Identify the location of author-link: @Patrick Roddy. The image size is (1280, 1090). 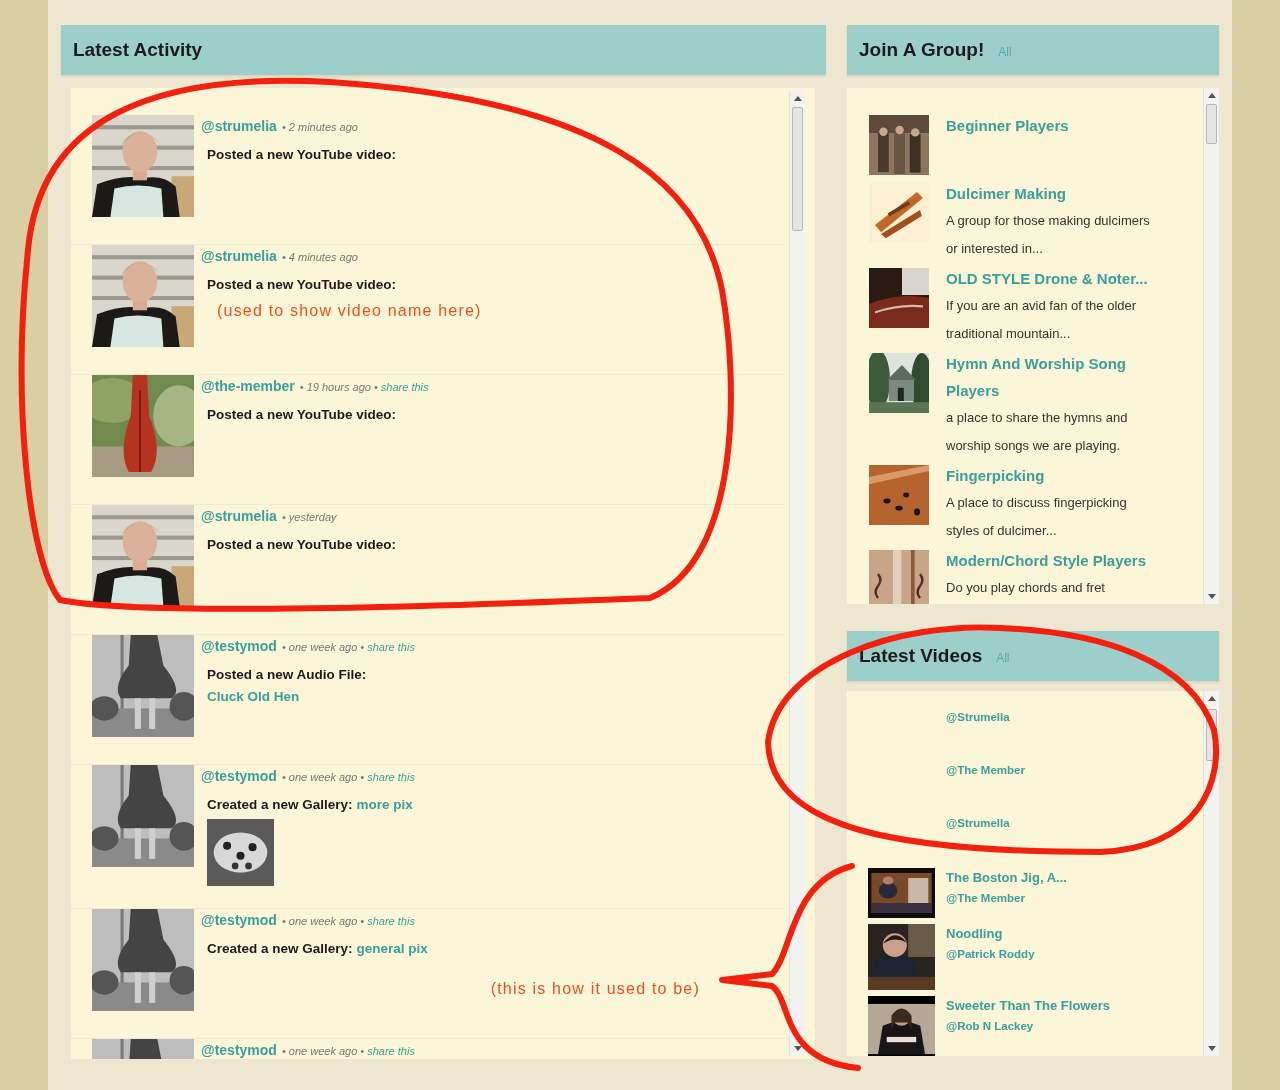
(990, 954).